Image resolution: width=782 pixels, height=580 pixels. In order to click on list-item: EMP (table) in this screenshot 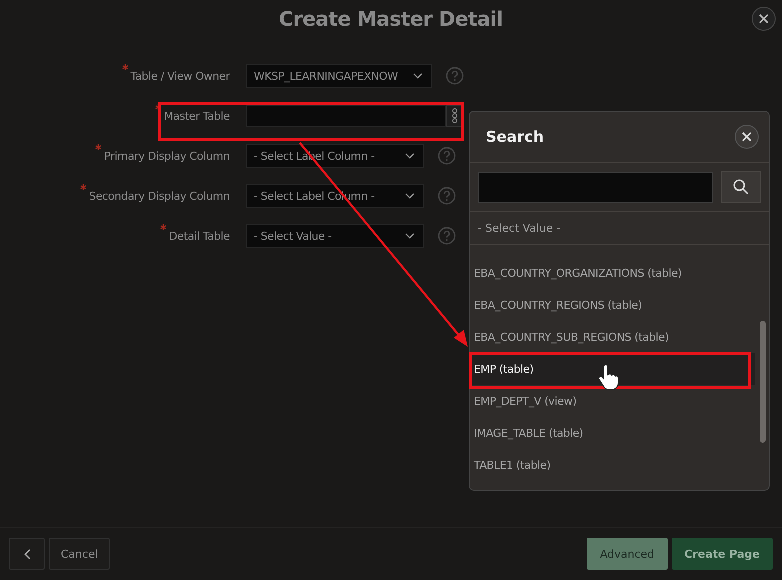, I will do `click(612, 369)`.